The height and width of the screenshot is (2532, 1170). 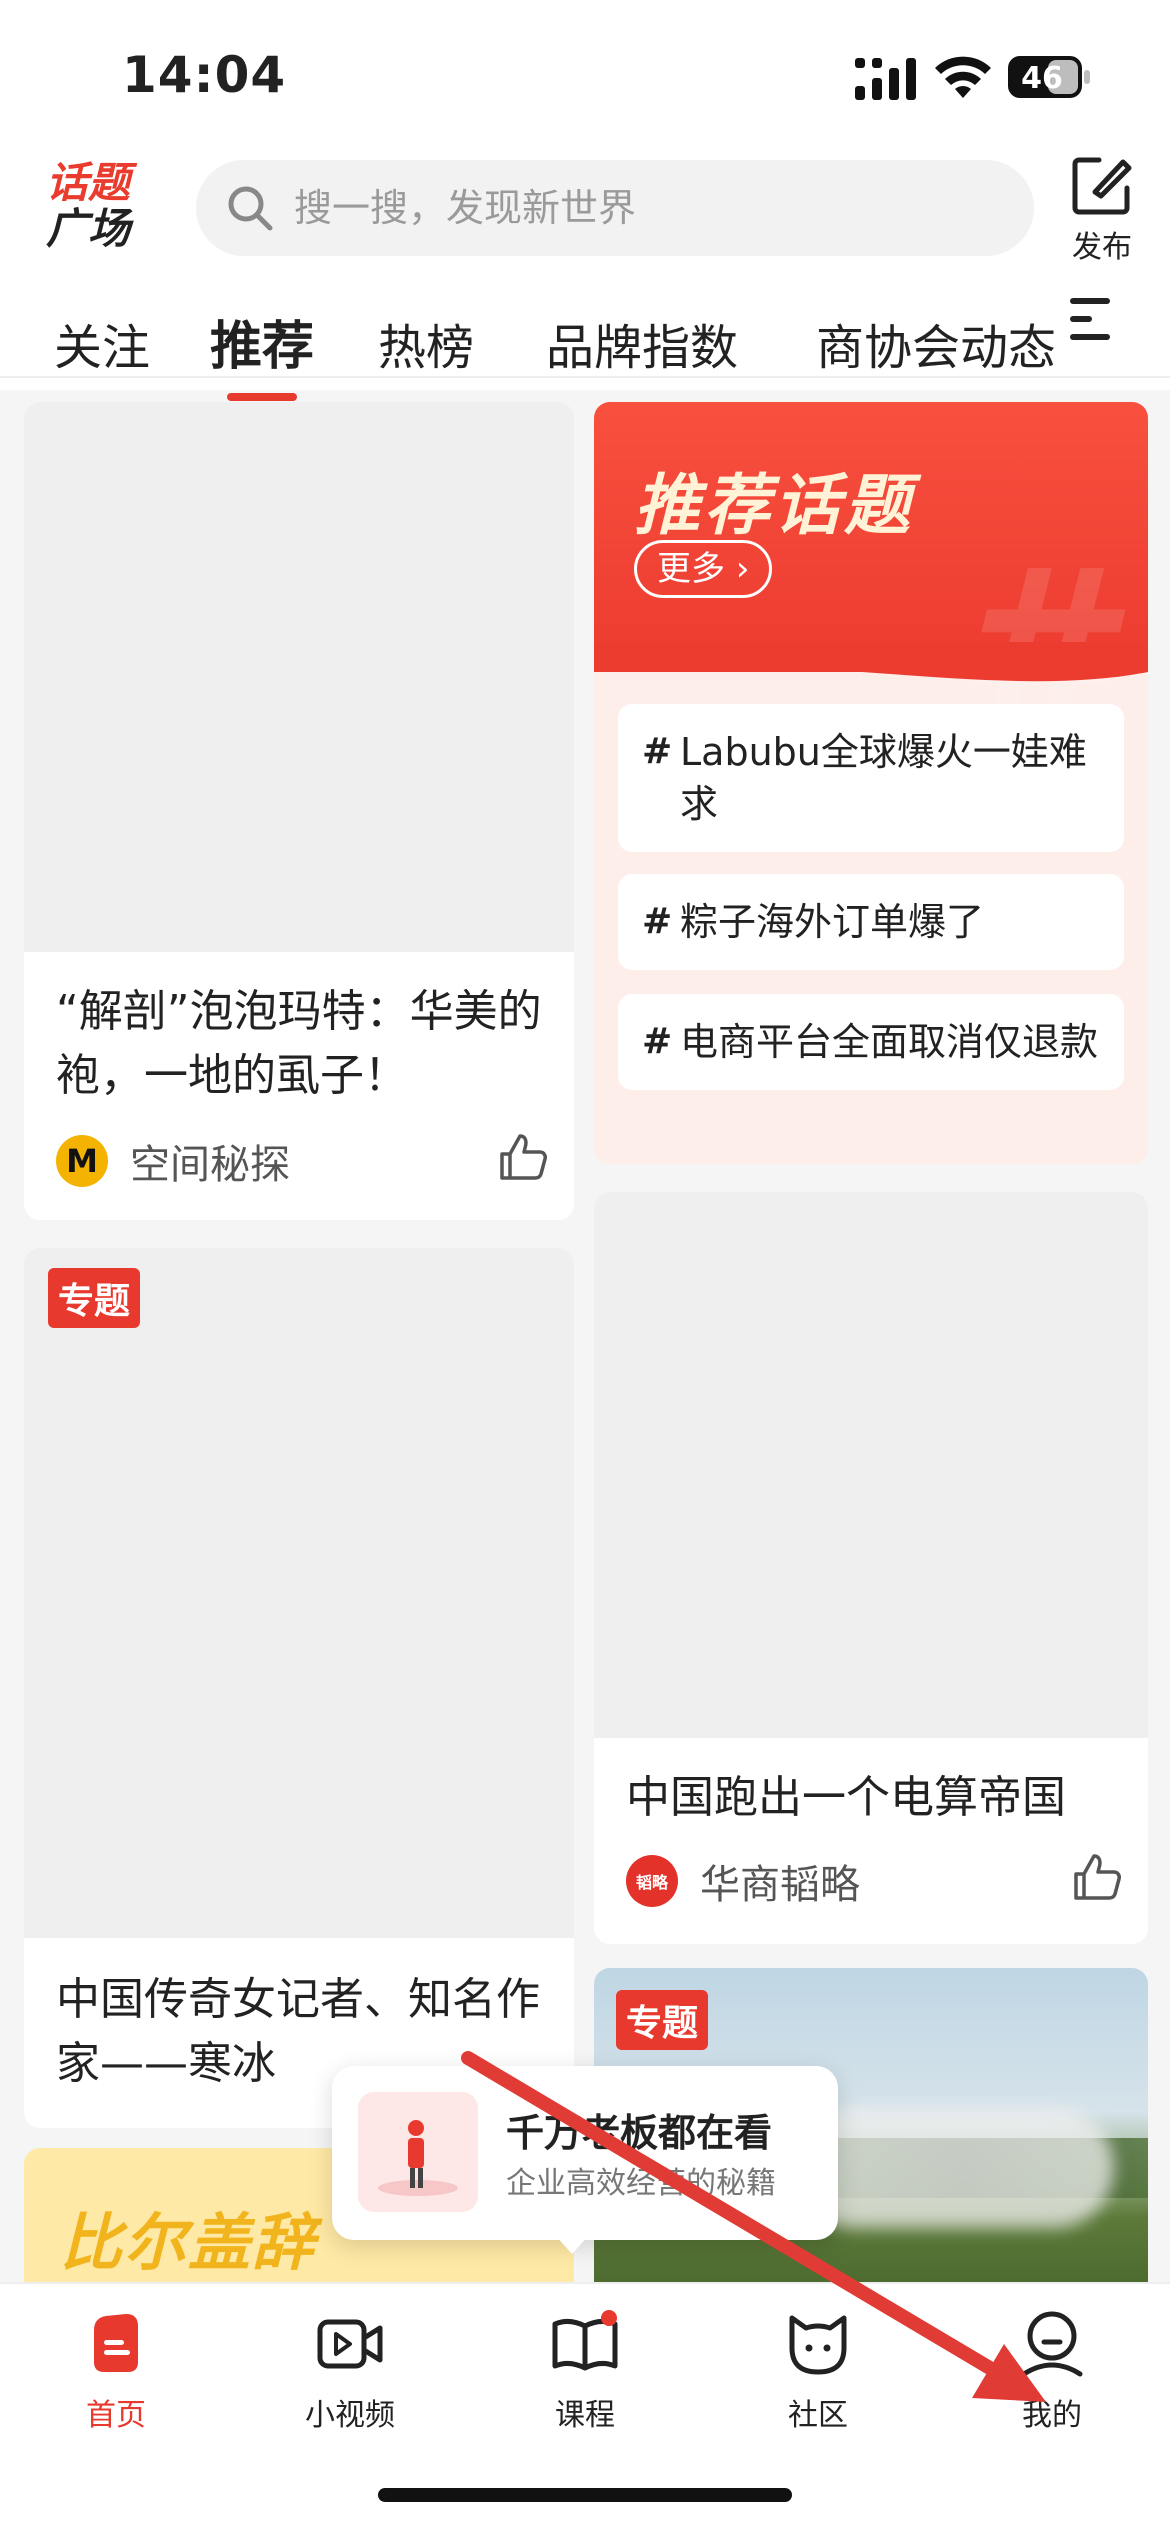 I want to click on promo-popup: 千万老板都在看 企业高效经营的秘籍, so click(x=585, y=2160).